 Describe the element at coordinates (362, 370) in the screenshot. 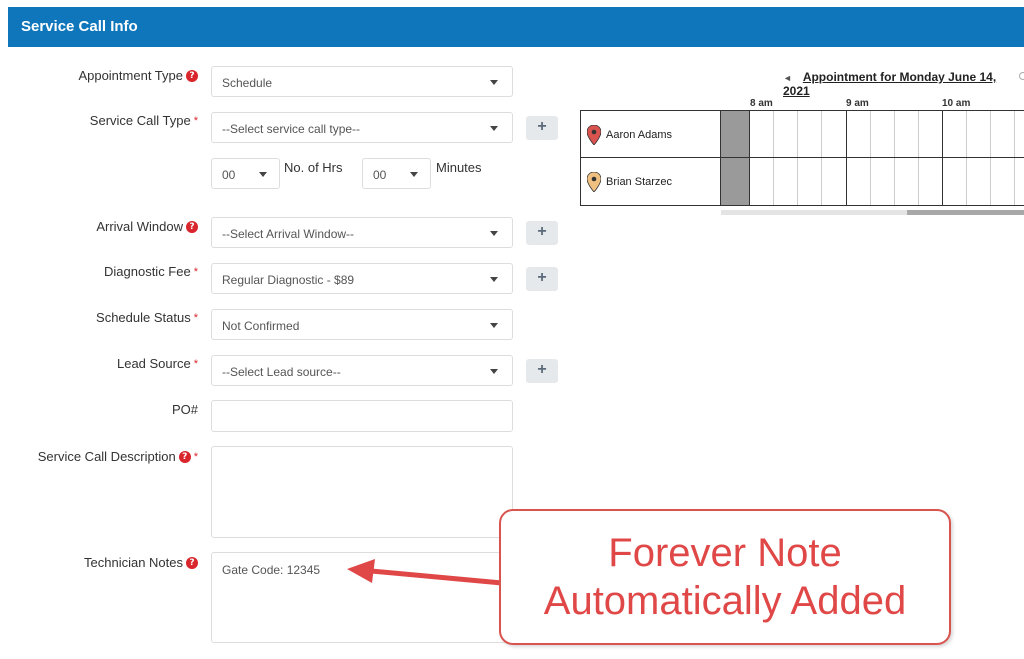

I see `lead-source-select: --Select Lead source--` at that location.